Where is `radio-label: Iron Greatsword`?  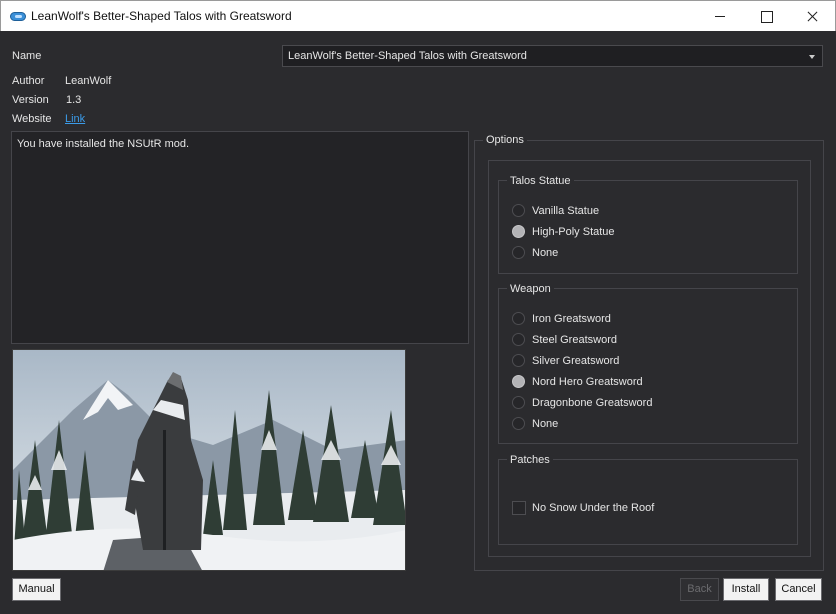 radio-label: Iron Greatsword is located at coordinates (571, 319).